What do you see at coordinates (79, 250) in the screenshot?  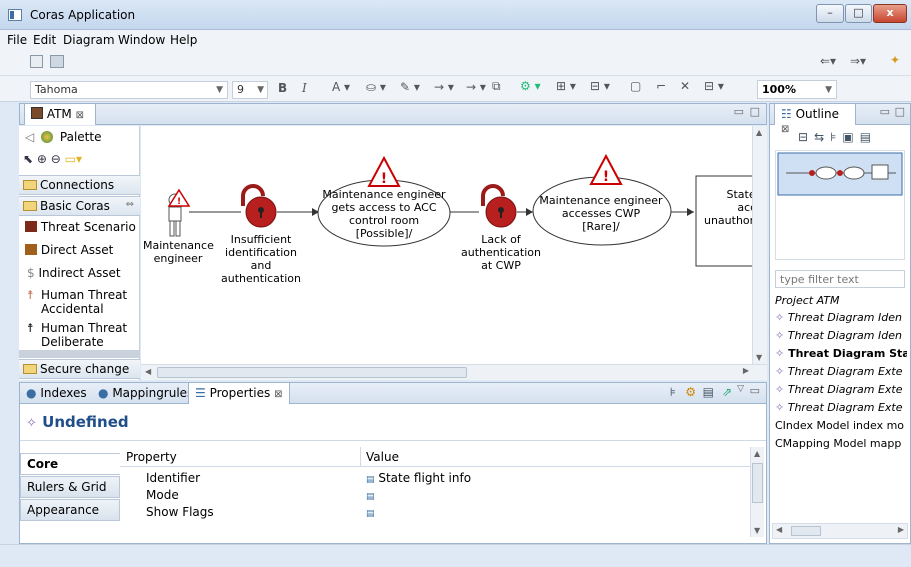 I see `palette-item-direct-asset: Direct Asset` at bounding box center [79, 250].